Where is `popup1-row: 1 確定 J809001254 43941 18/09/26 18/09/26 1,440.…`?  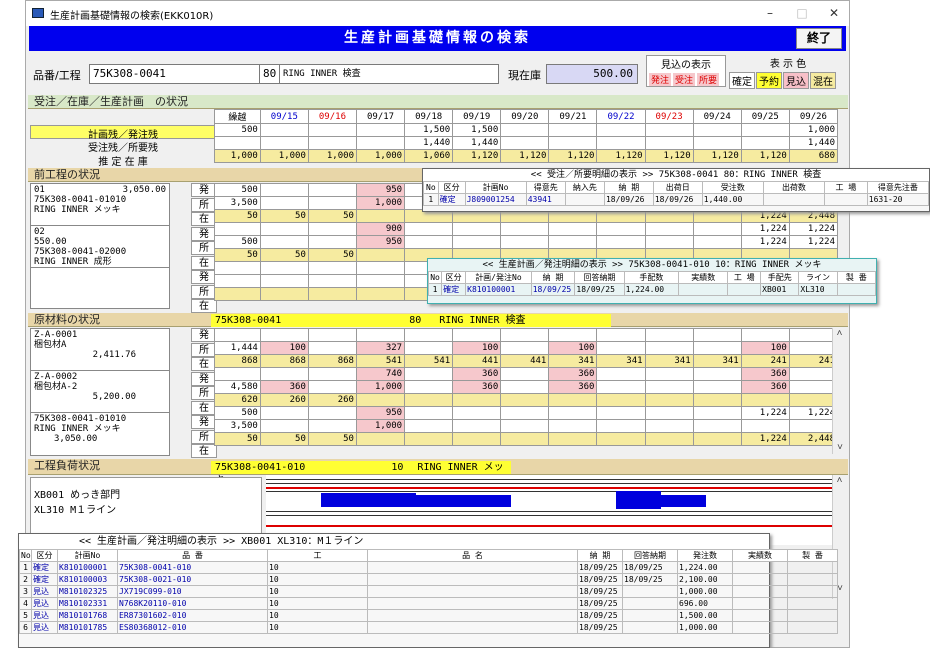
popup1-row: 1 確定 J809001254 43941 18/09/26 18/09/26 1,440.… is located at coordinates (676, 199).